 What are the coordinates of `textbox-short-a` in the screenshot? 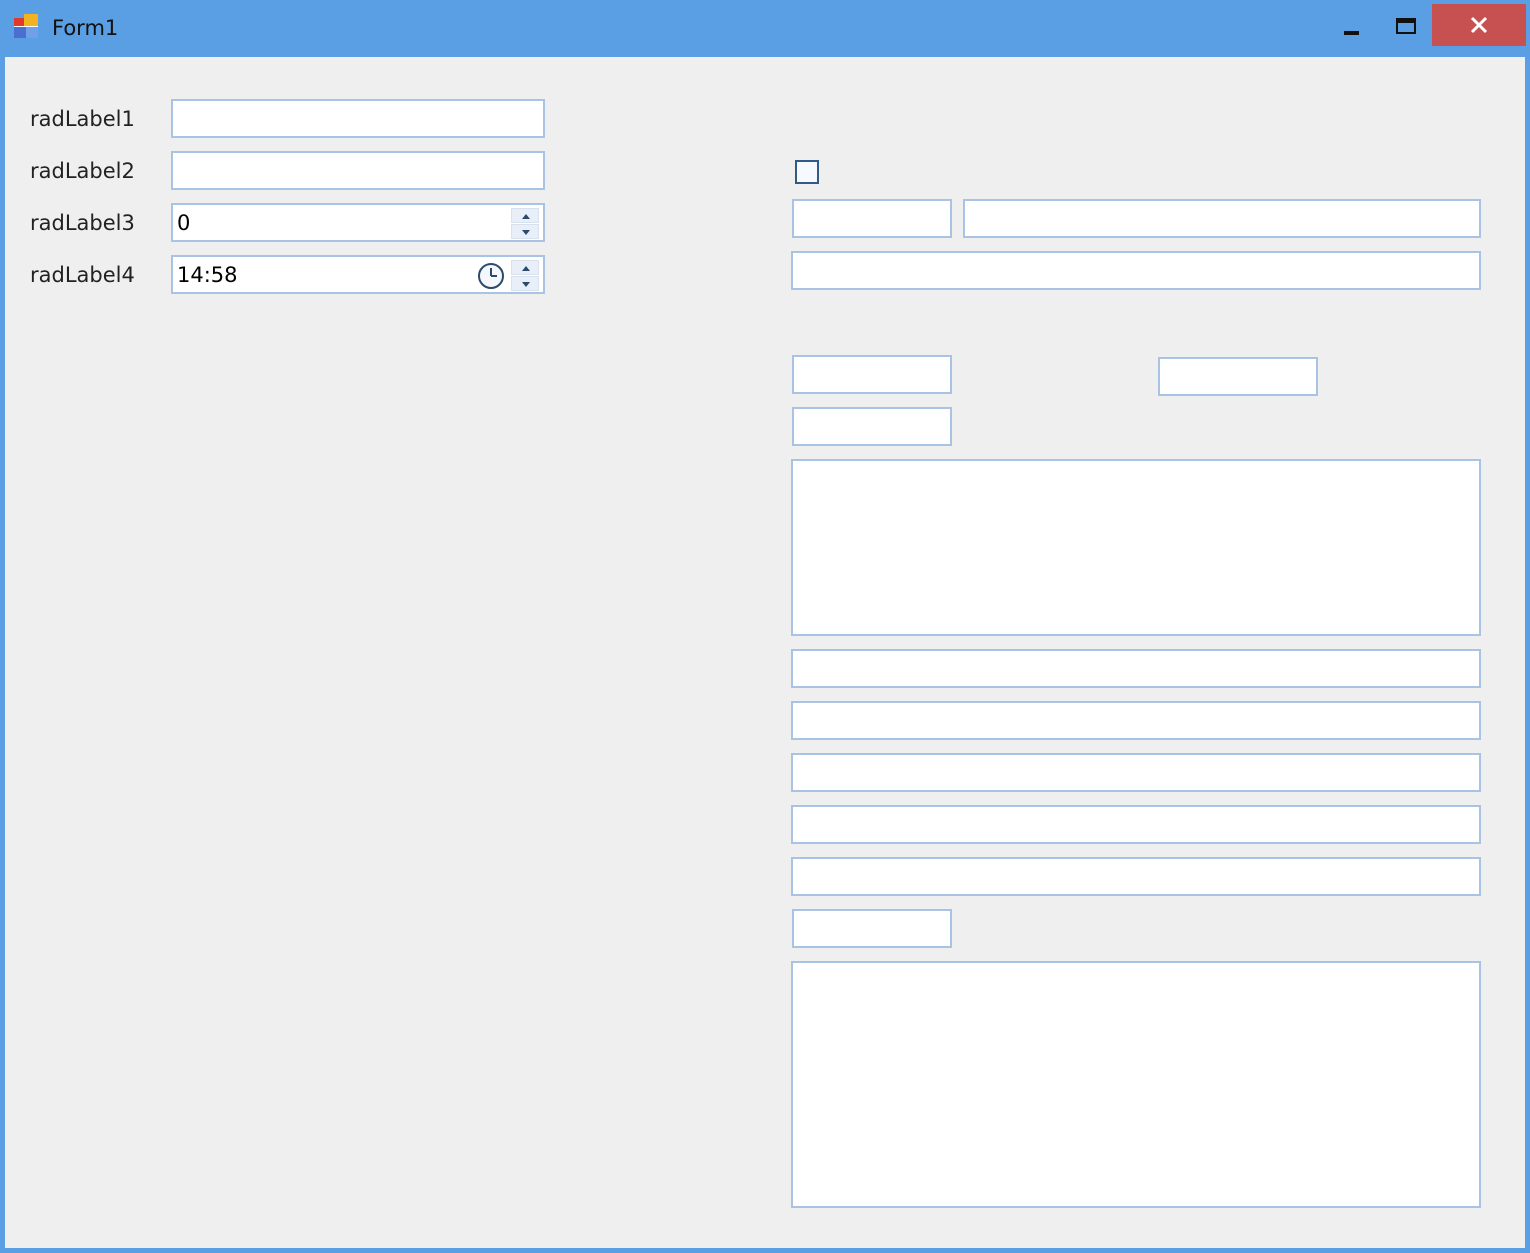 It's located at (872, 218).